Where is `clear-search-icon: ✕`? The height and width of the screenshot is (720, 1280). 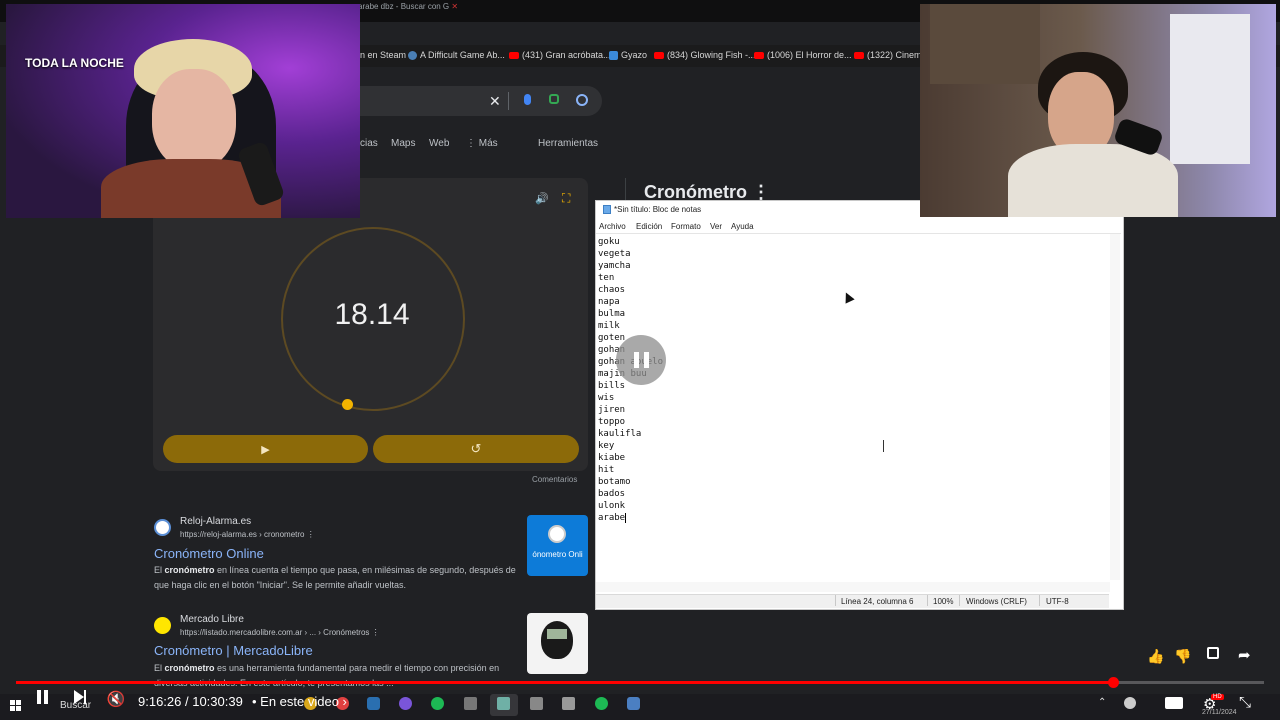 clear-search-icon: ✕ is located at coordinates (495, 101).